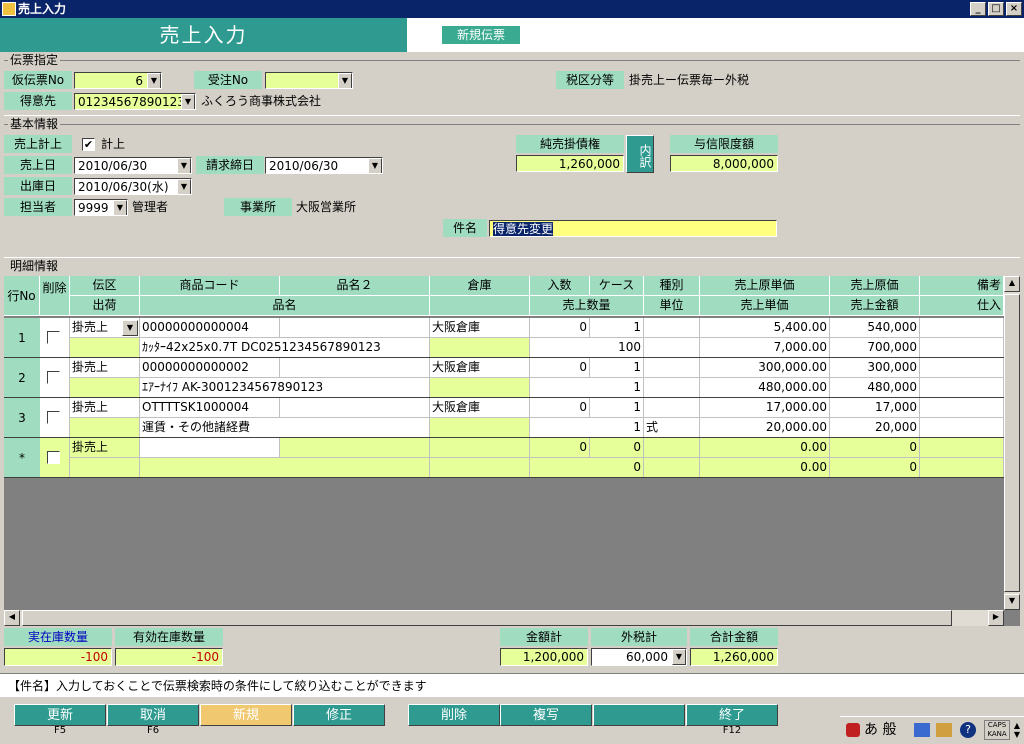 The width and height of the screenshot is (1024, 744). What do you see at coordinates (135, 101) in the screenshot?
I see `tokui-code-field: 01234567890123 ▼` at bounding box center [135, 101].